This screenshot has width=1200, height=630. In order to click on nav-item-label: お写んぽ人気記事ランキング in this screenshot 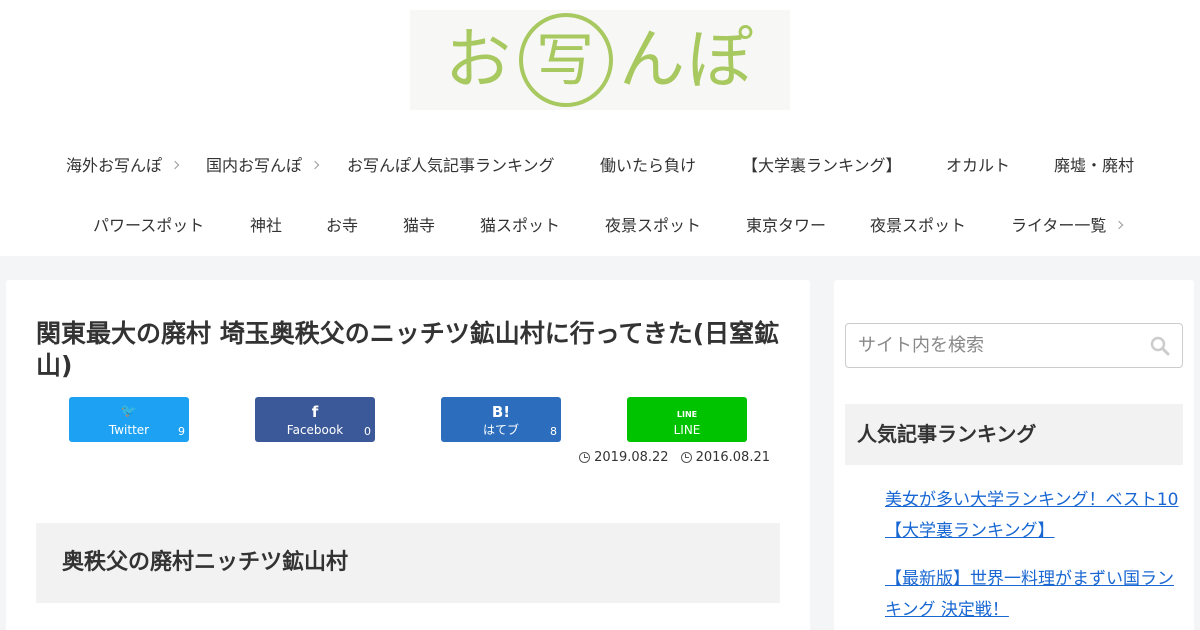, I will do `click(451, 165)`.